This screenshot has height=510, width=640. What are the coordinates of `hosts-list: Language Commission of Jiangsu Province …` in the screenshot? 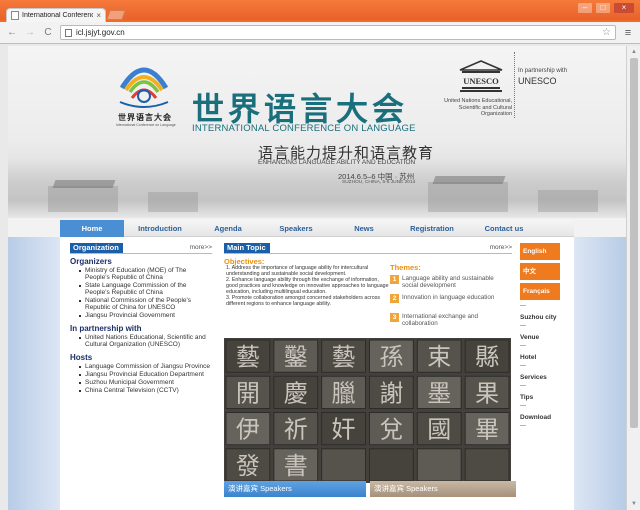 It's located at (144, 378).